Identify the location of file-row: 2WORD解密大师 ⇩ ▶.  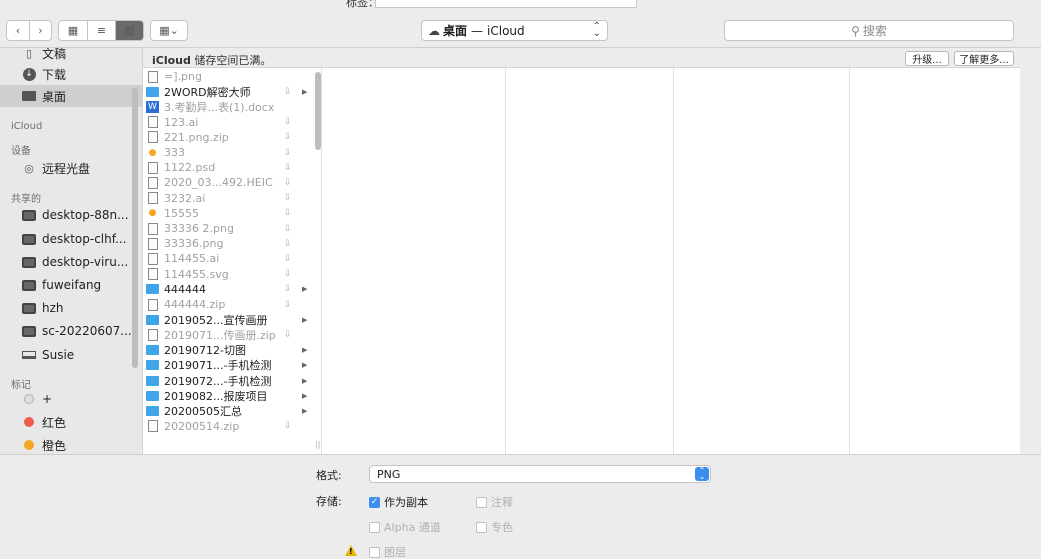
(231, 91).